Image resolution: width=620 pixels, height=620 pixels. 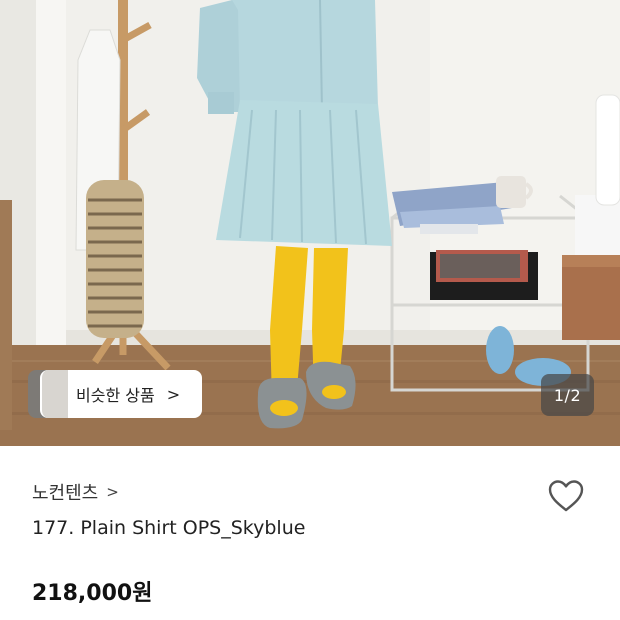 What do you see at coordinates (54, 394) in the screenshot?
I see `similar-thumbnail` at bounding box center [54, 394].